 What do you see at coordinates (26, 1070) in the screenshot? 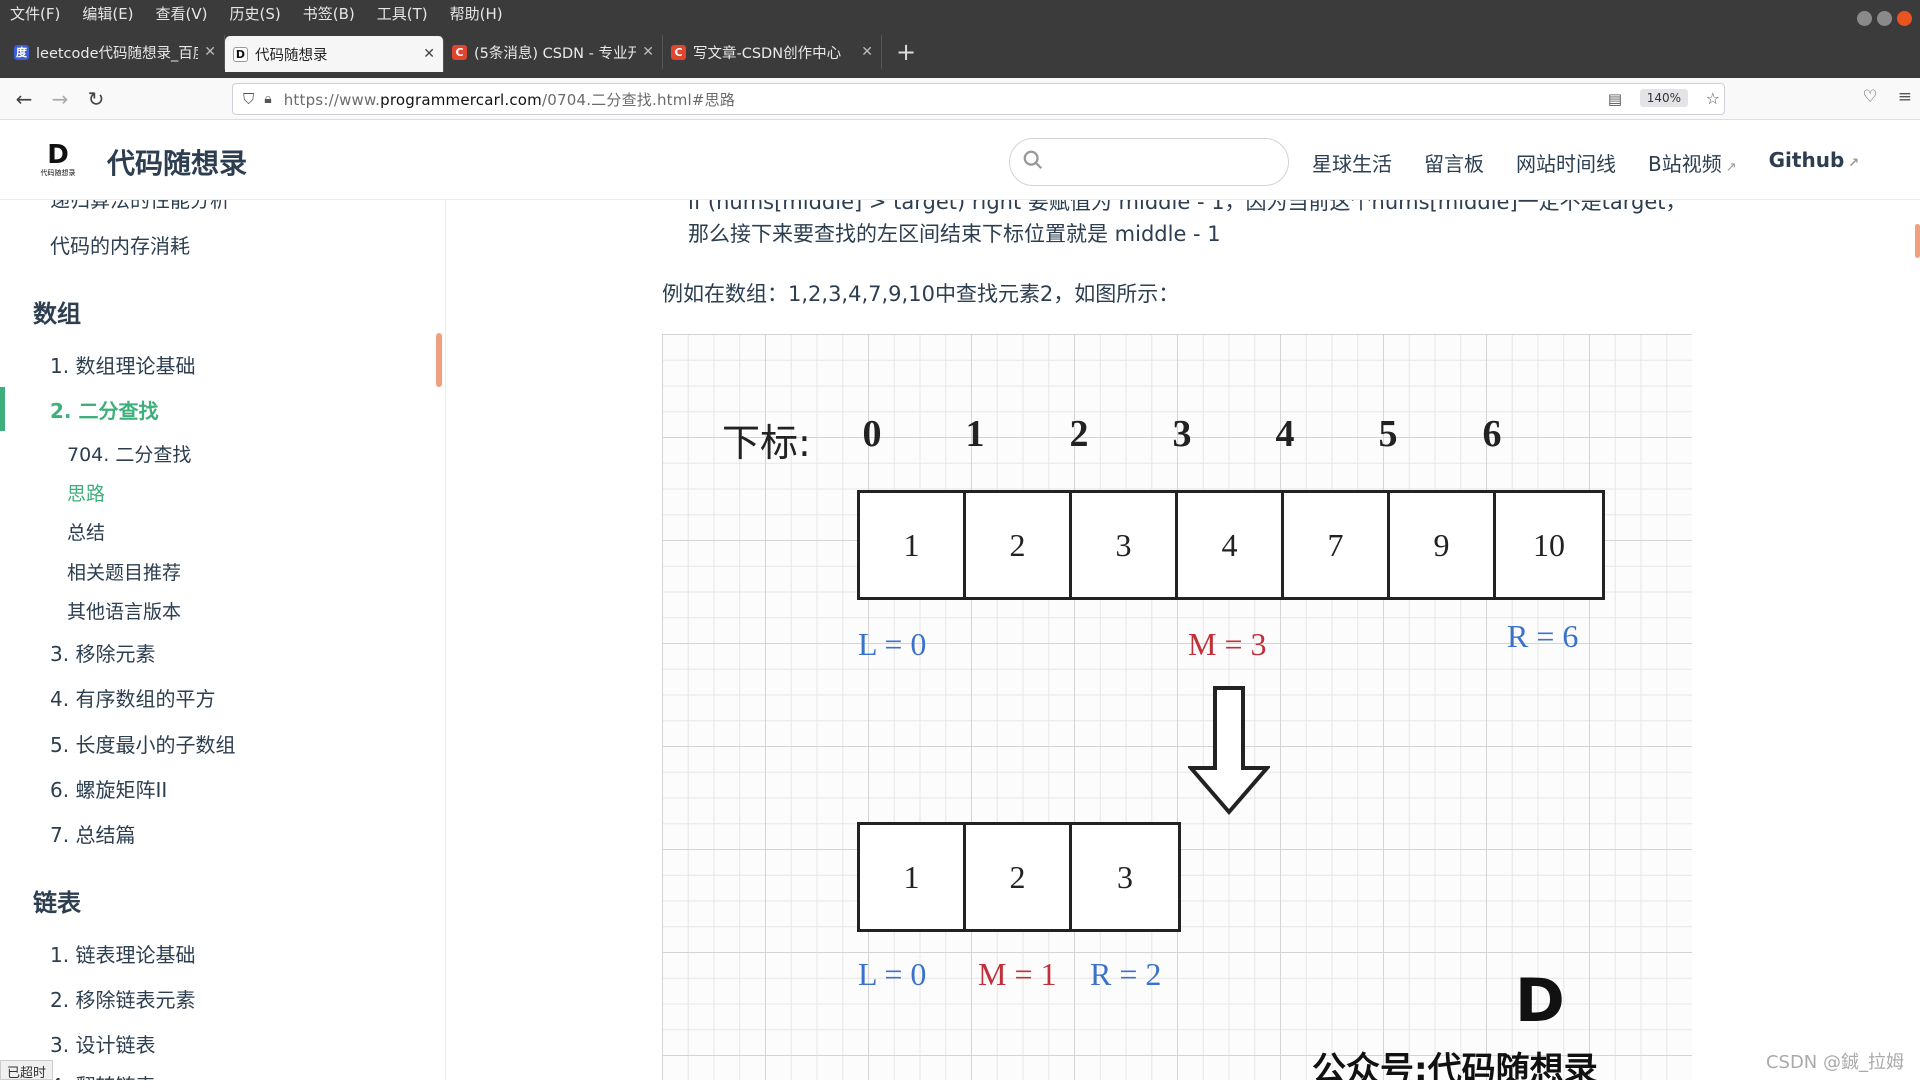
I see `status-bar: 已超时` at bounding box center [26, 1070].